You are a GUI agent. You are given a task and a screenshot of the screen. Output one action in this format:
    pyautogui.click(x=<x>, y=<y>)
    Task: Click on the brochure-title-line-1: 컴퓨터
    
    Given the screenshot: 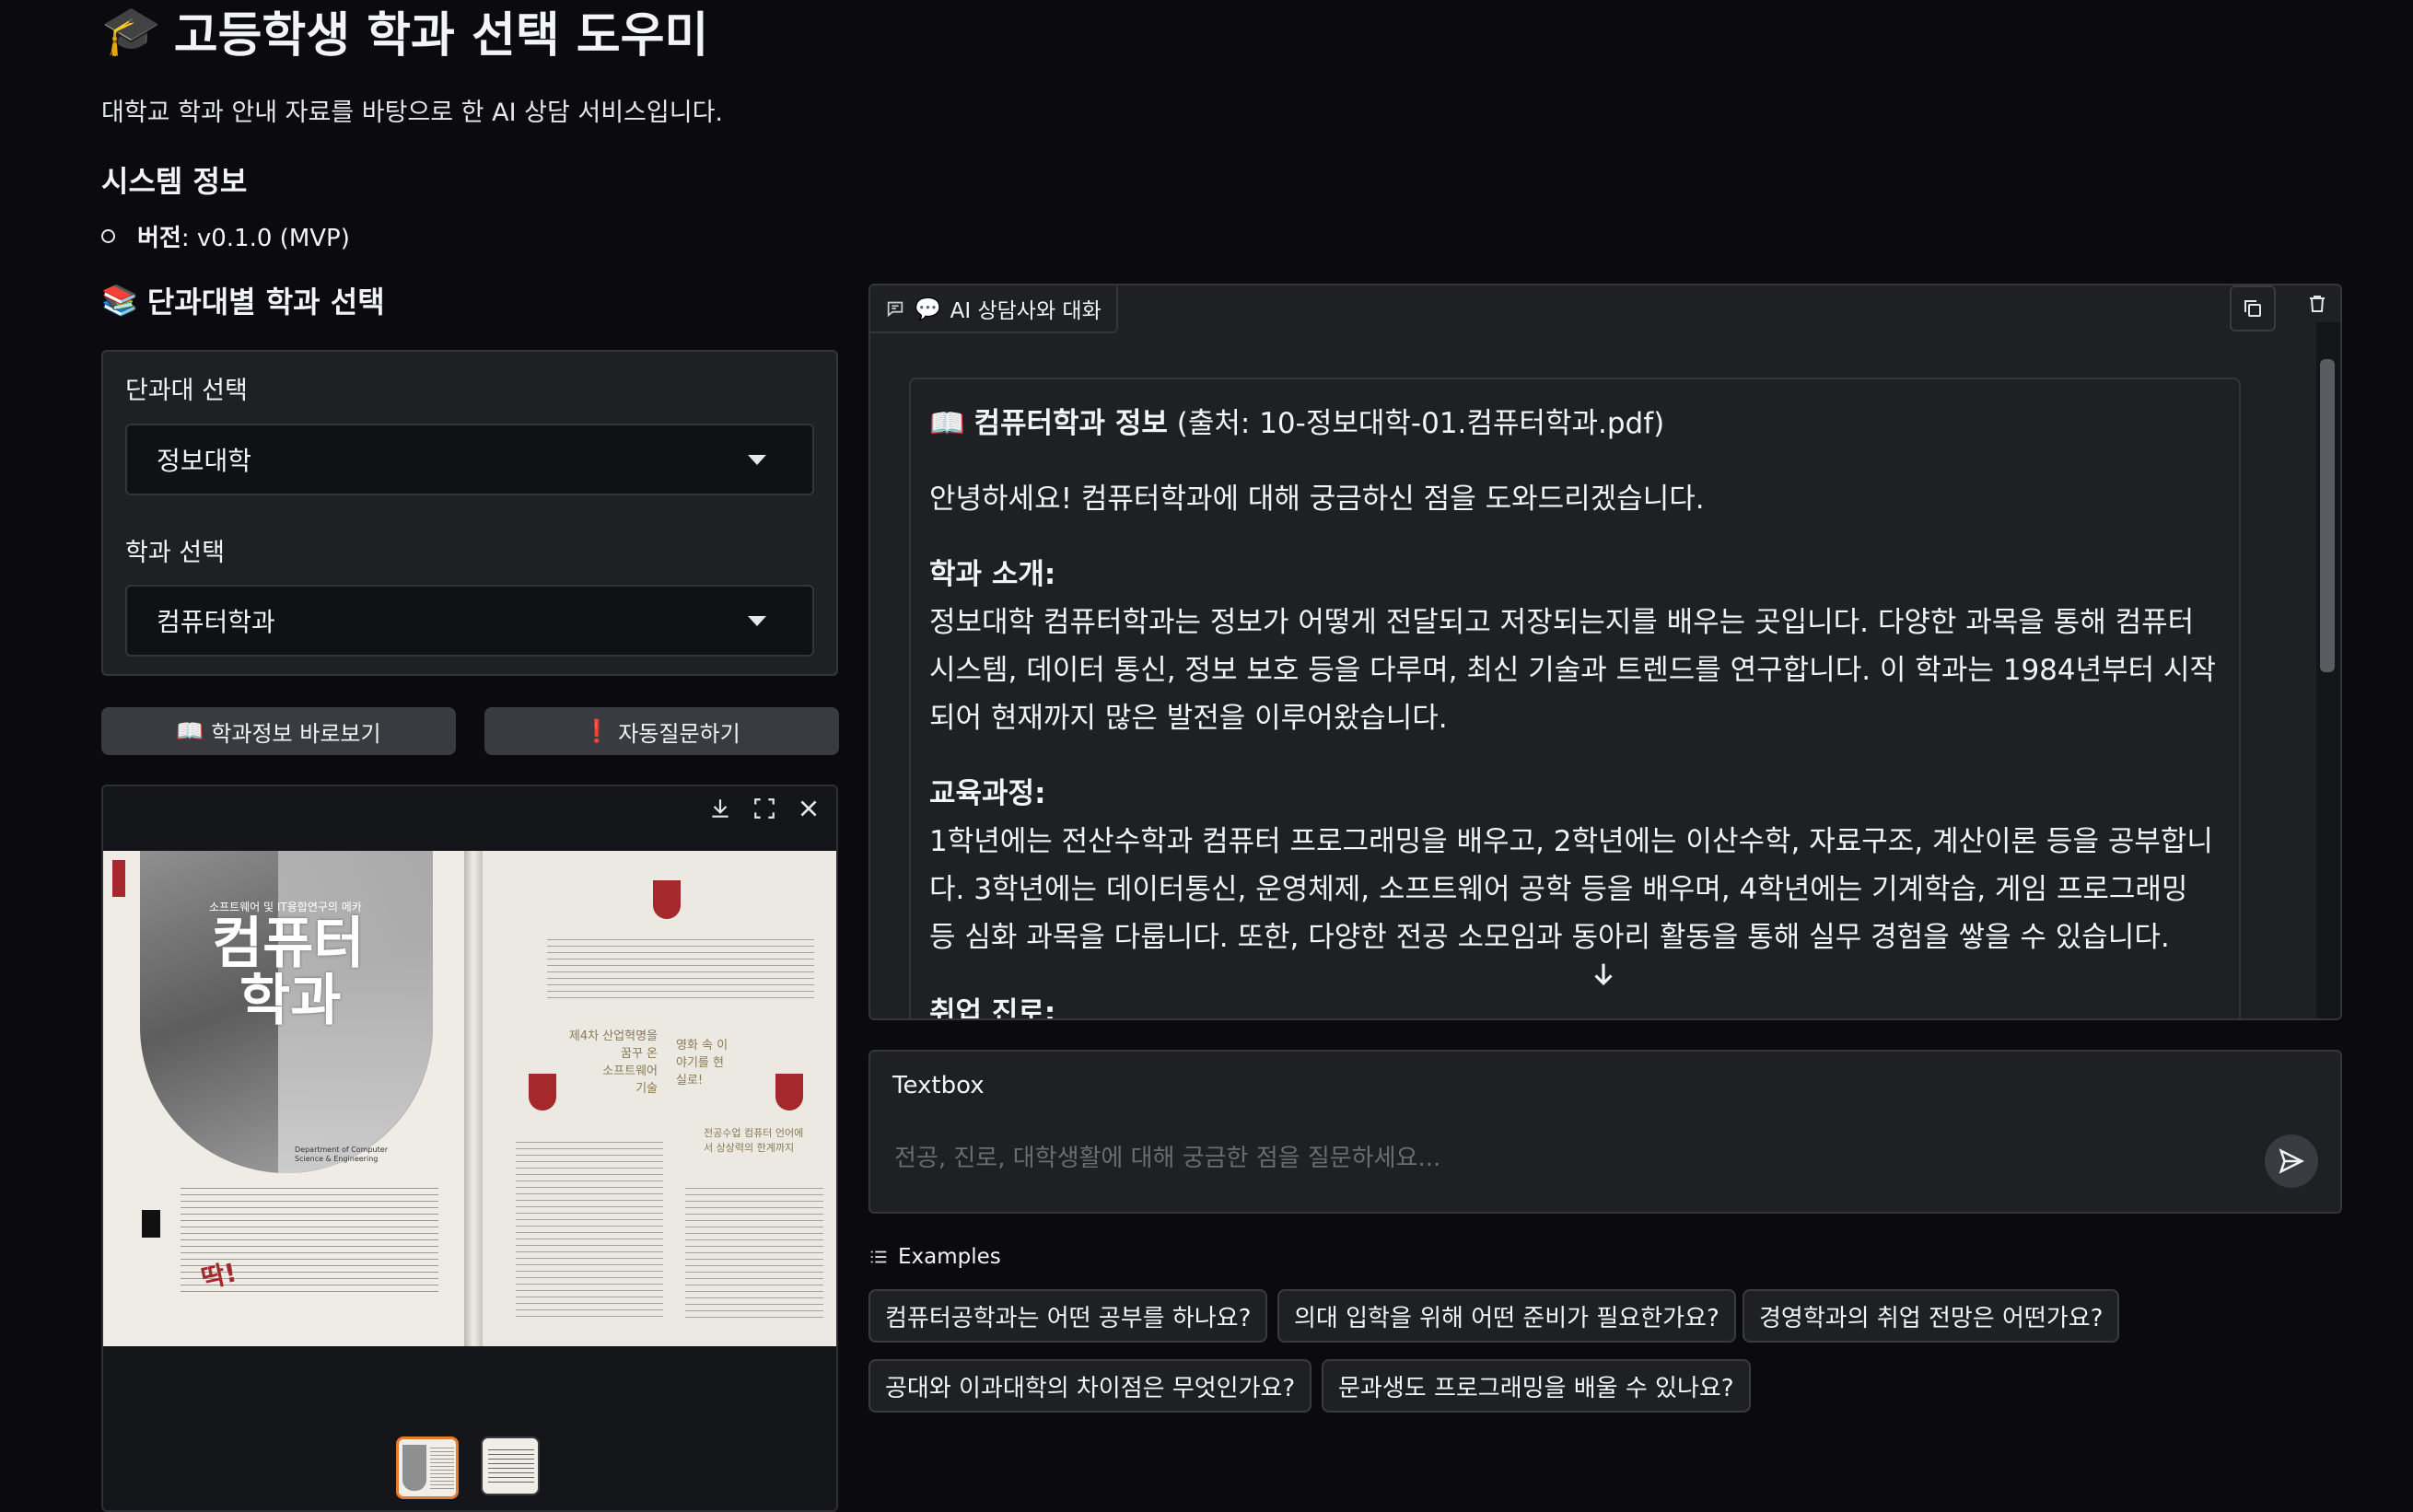 What is the action you would take?
    pyautogui.click(x=288, y=944)
    